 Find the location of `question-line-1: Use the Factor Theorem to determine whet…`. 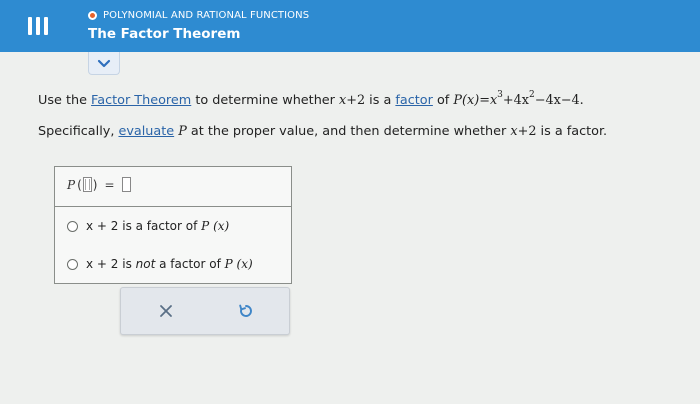

question-line-1: Use the Factor Theorem to determine whet… is located at coordinates (311, 99).